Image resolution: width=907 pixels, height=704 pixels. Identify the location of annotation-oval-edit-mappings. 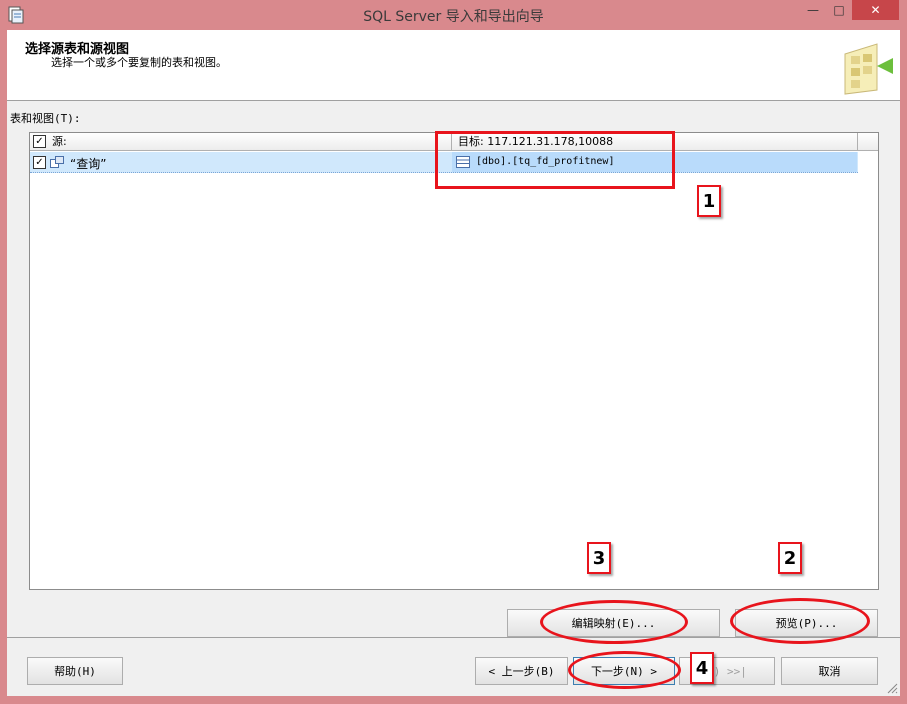
(614, 622).